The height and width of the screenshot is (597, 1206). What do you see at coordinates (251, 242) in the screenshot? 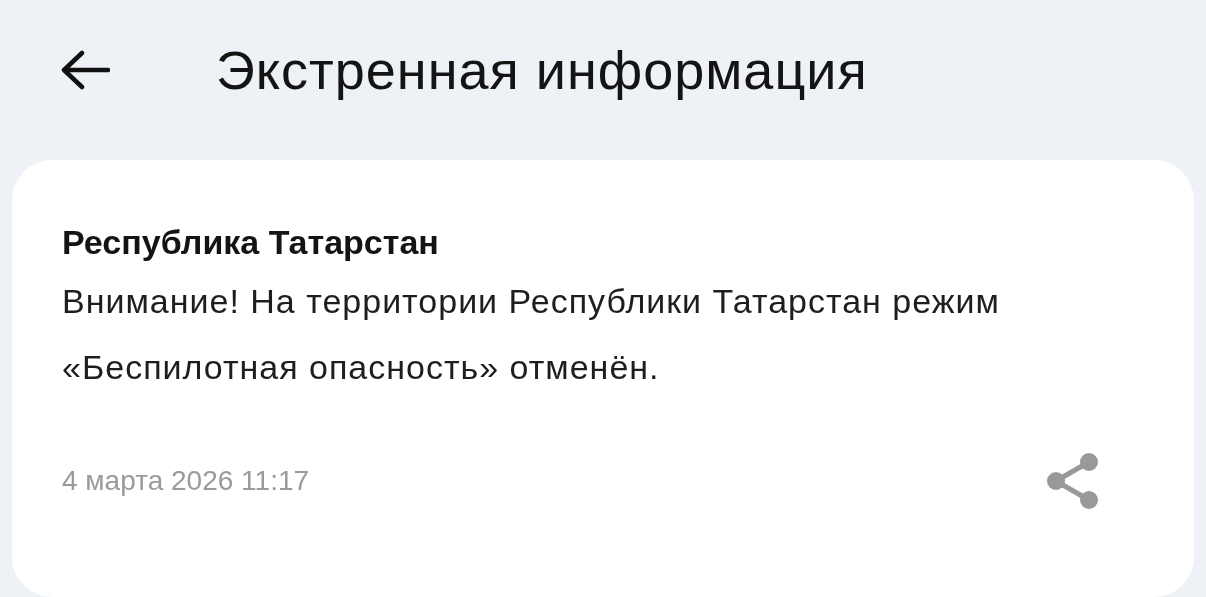
I see `region-title: Республика Татарстан` at bounding box center [251, 242].